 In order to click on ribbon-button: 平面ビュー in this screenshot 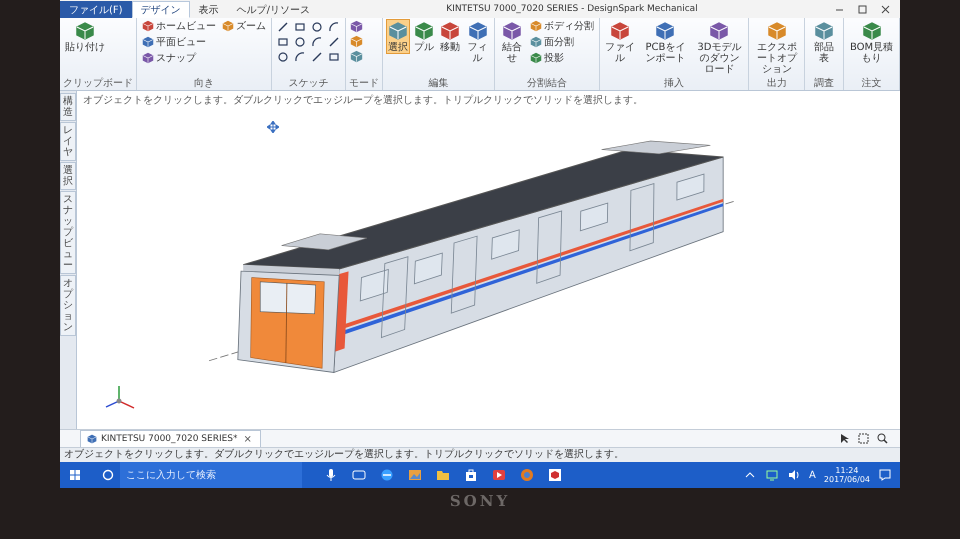, I will do `click(179, 42)`.